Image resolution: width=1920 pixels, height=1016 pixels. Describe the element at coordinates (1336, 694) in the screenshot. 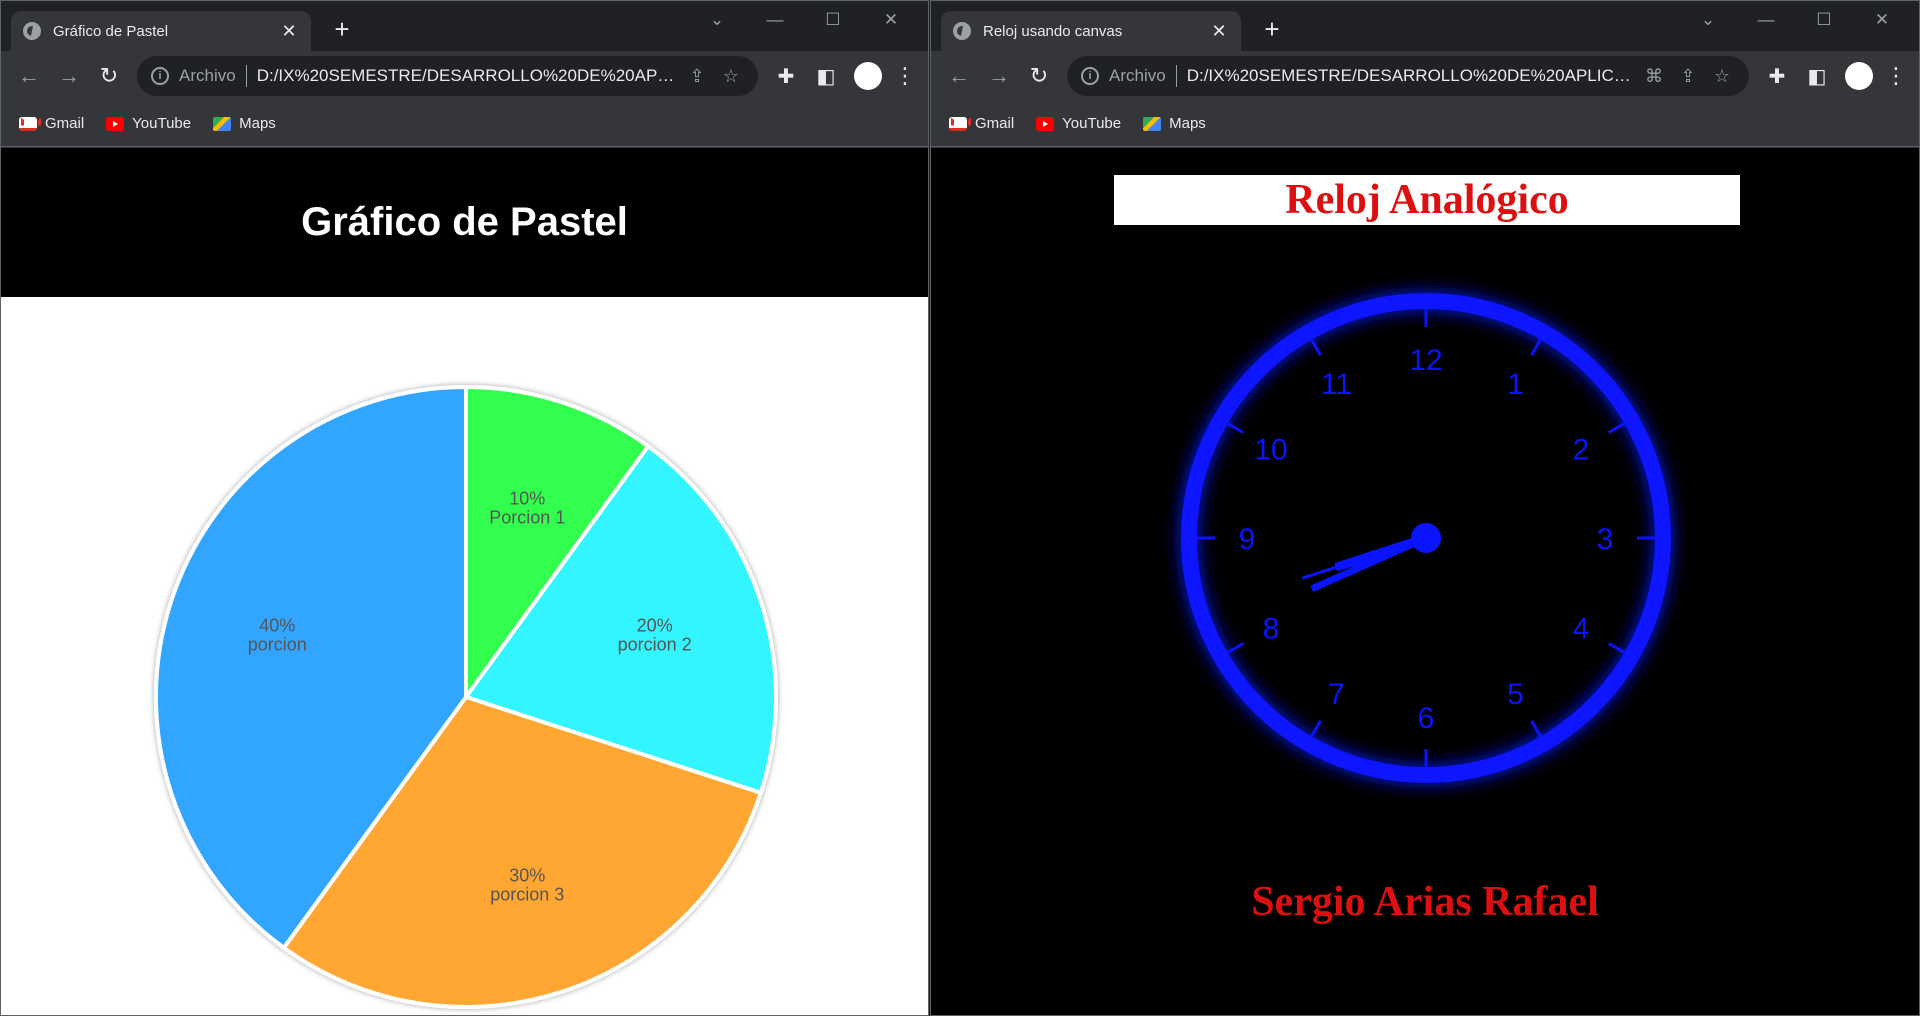

I see `clock-number: 7` at that location.